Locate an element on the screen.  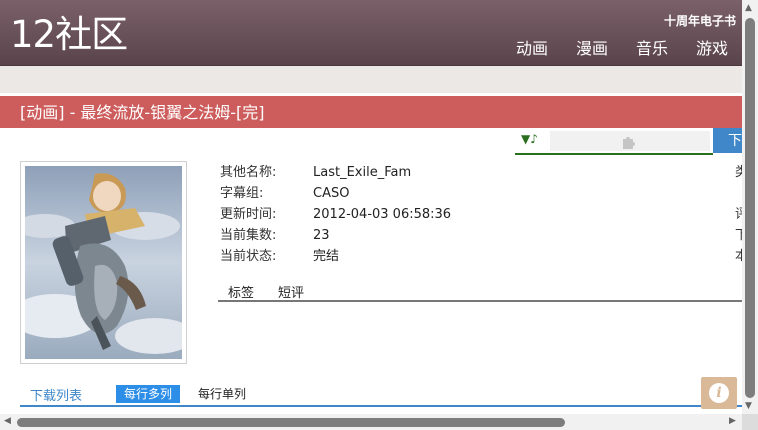
info-label: 更新时间: is located at coordinates (248, 214).